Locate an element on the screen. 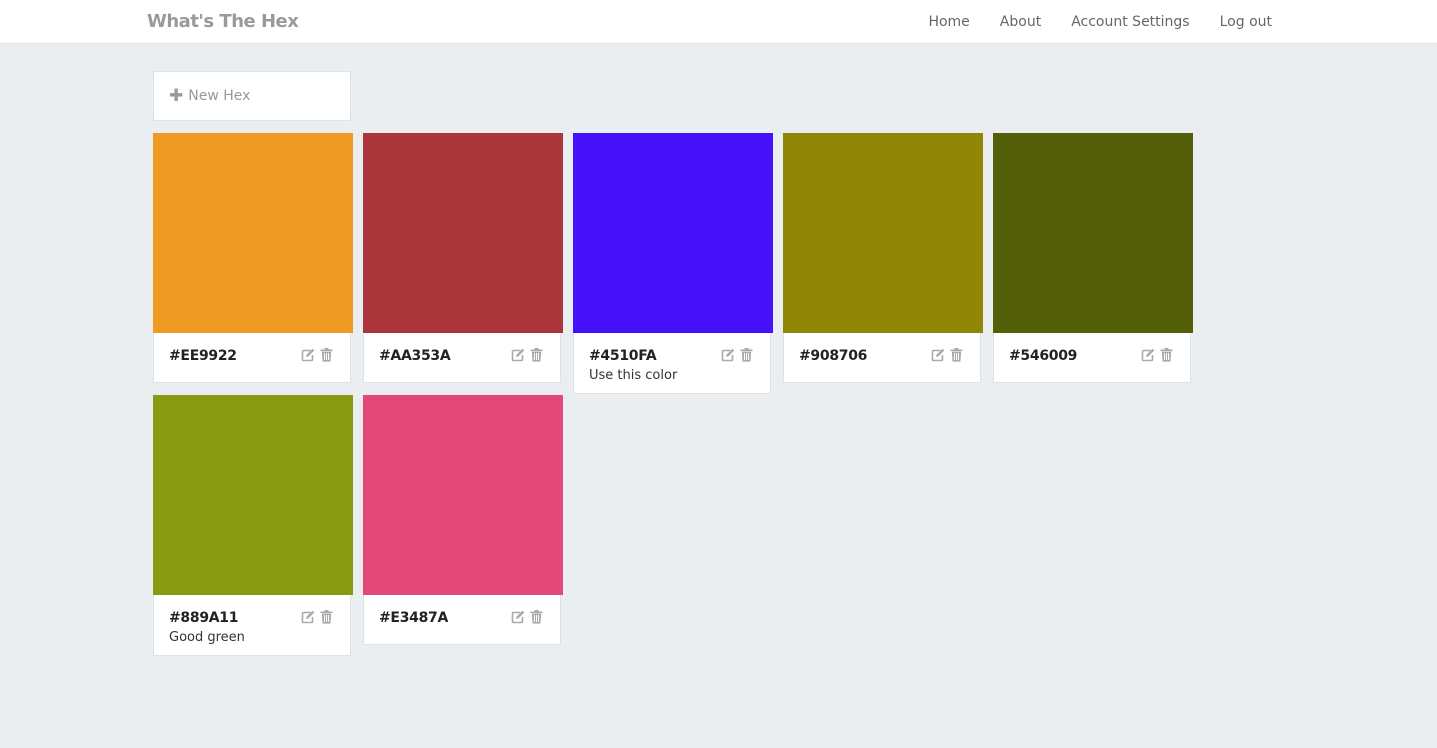 This screenshot has width=1437, height=748. new-hex-button: ✚ New Hex is located at coordinates (252, 96).